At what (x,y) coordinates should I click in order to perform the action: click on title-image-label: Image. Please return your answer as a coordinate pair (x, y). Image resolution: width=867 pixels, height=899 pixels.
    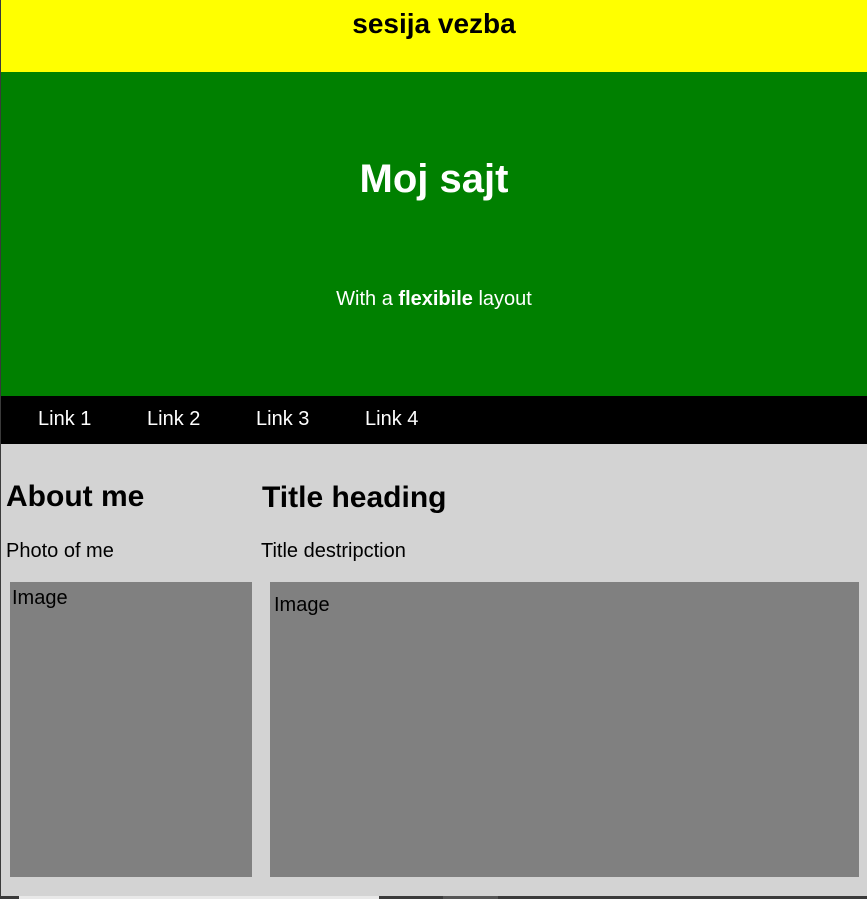
    Looking at the image, I should click on (302, 605).